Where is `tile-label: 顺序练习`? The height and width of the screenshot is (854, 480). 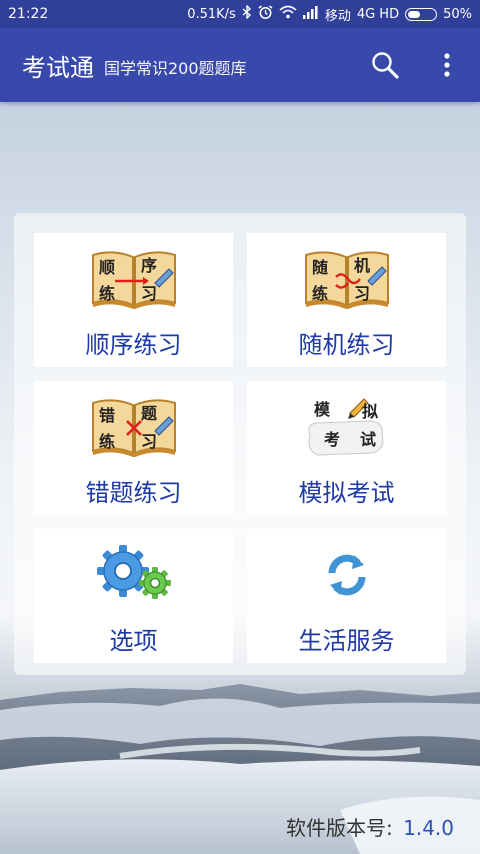
tile-label: 顺序练习 is located at coordinates (133, 345).